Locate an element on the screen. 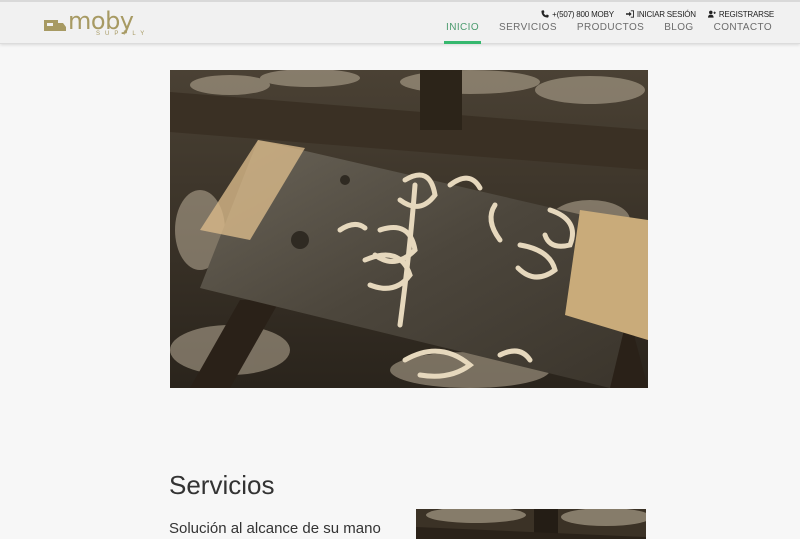  user-plus-icon is located at coordinates (711, 14).